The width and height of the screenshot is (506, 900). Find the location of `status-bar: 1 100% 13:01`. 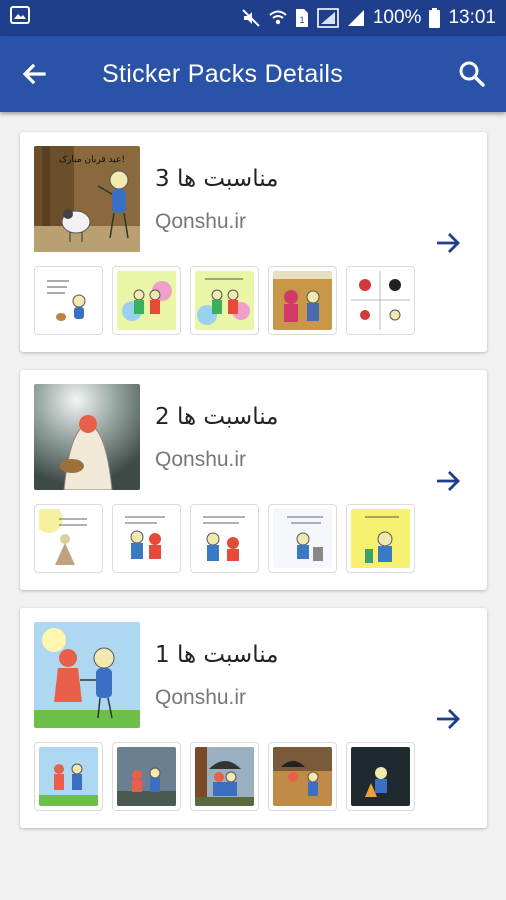

status-bar: 1 100% 13:01 is located at coordinates (253, 18).